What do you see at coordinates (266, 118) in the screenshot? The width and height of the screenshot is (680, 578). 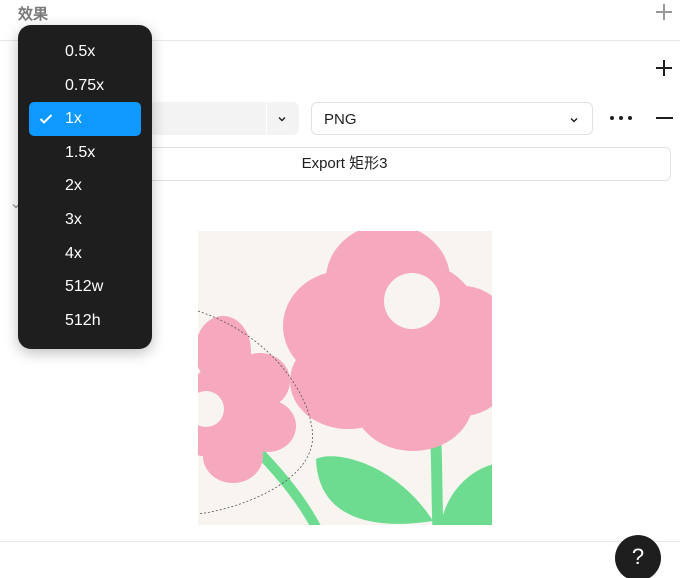 I see `select-separator` at bounding box center [266, 118].